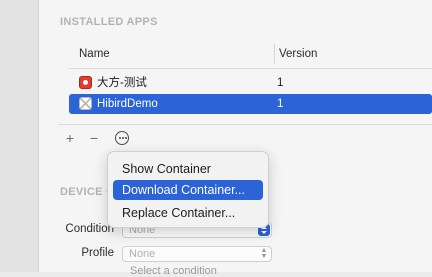 The image size is (432, 277). What do you see at coordinates (109, 22) in the screenshot?
I see `installed-apps-title: INSTALLED APPS` at bounding box center [109, 22].